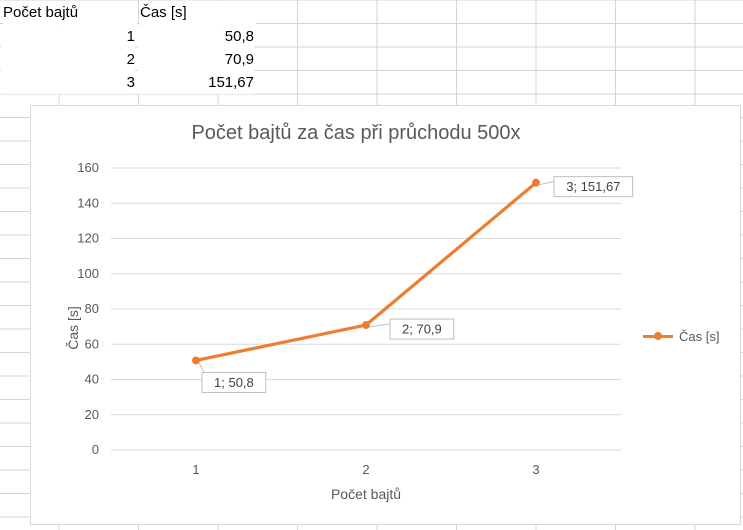 The image size is (743, 530). I want to click on y-tick-label: 140, so click(88, 202).